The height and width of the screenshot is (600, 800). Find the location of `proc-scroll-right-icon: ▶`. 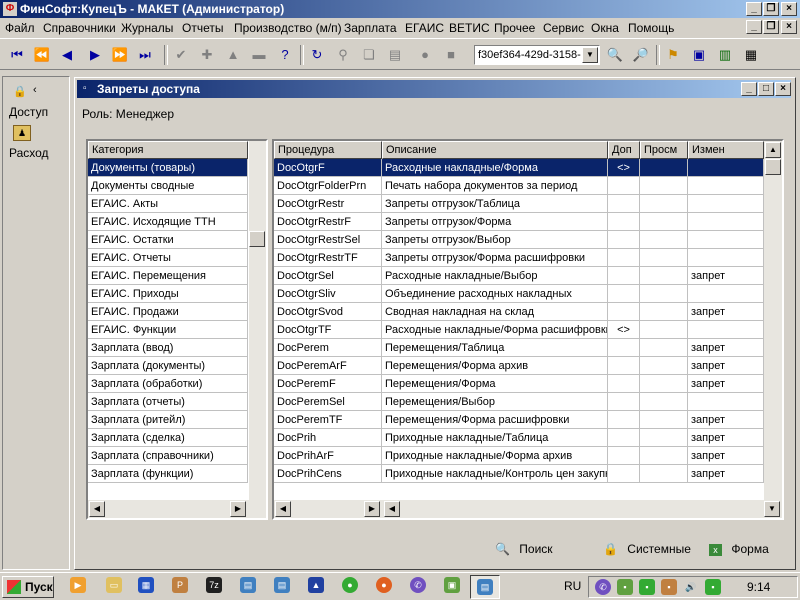

proc-scroll-right-icon: ▶ is located at coordinates (372, 509).